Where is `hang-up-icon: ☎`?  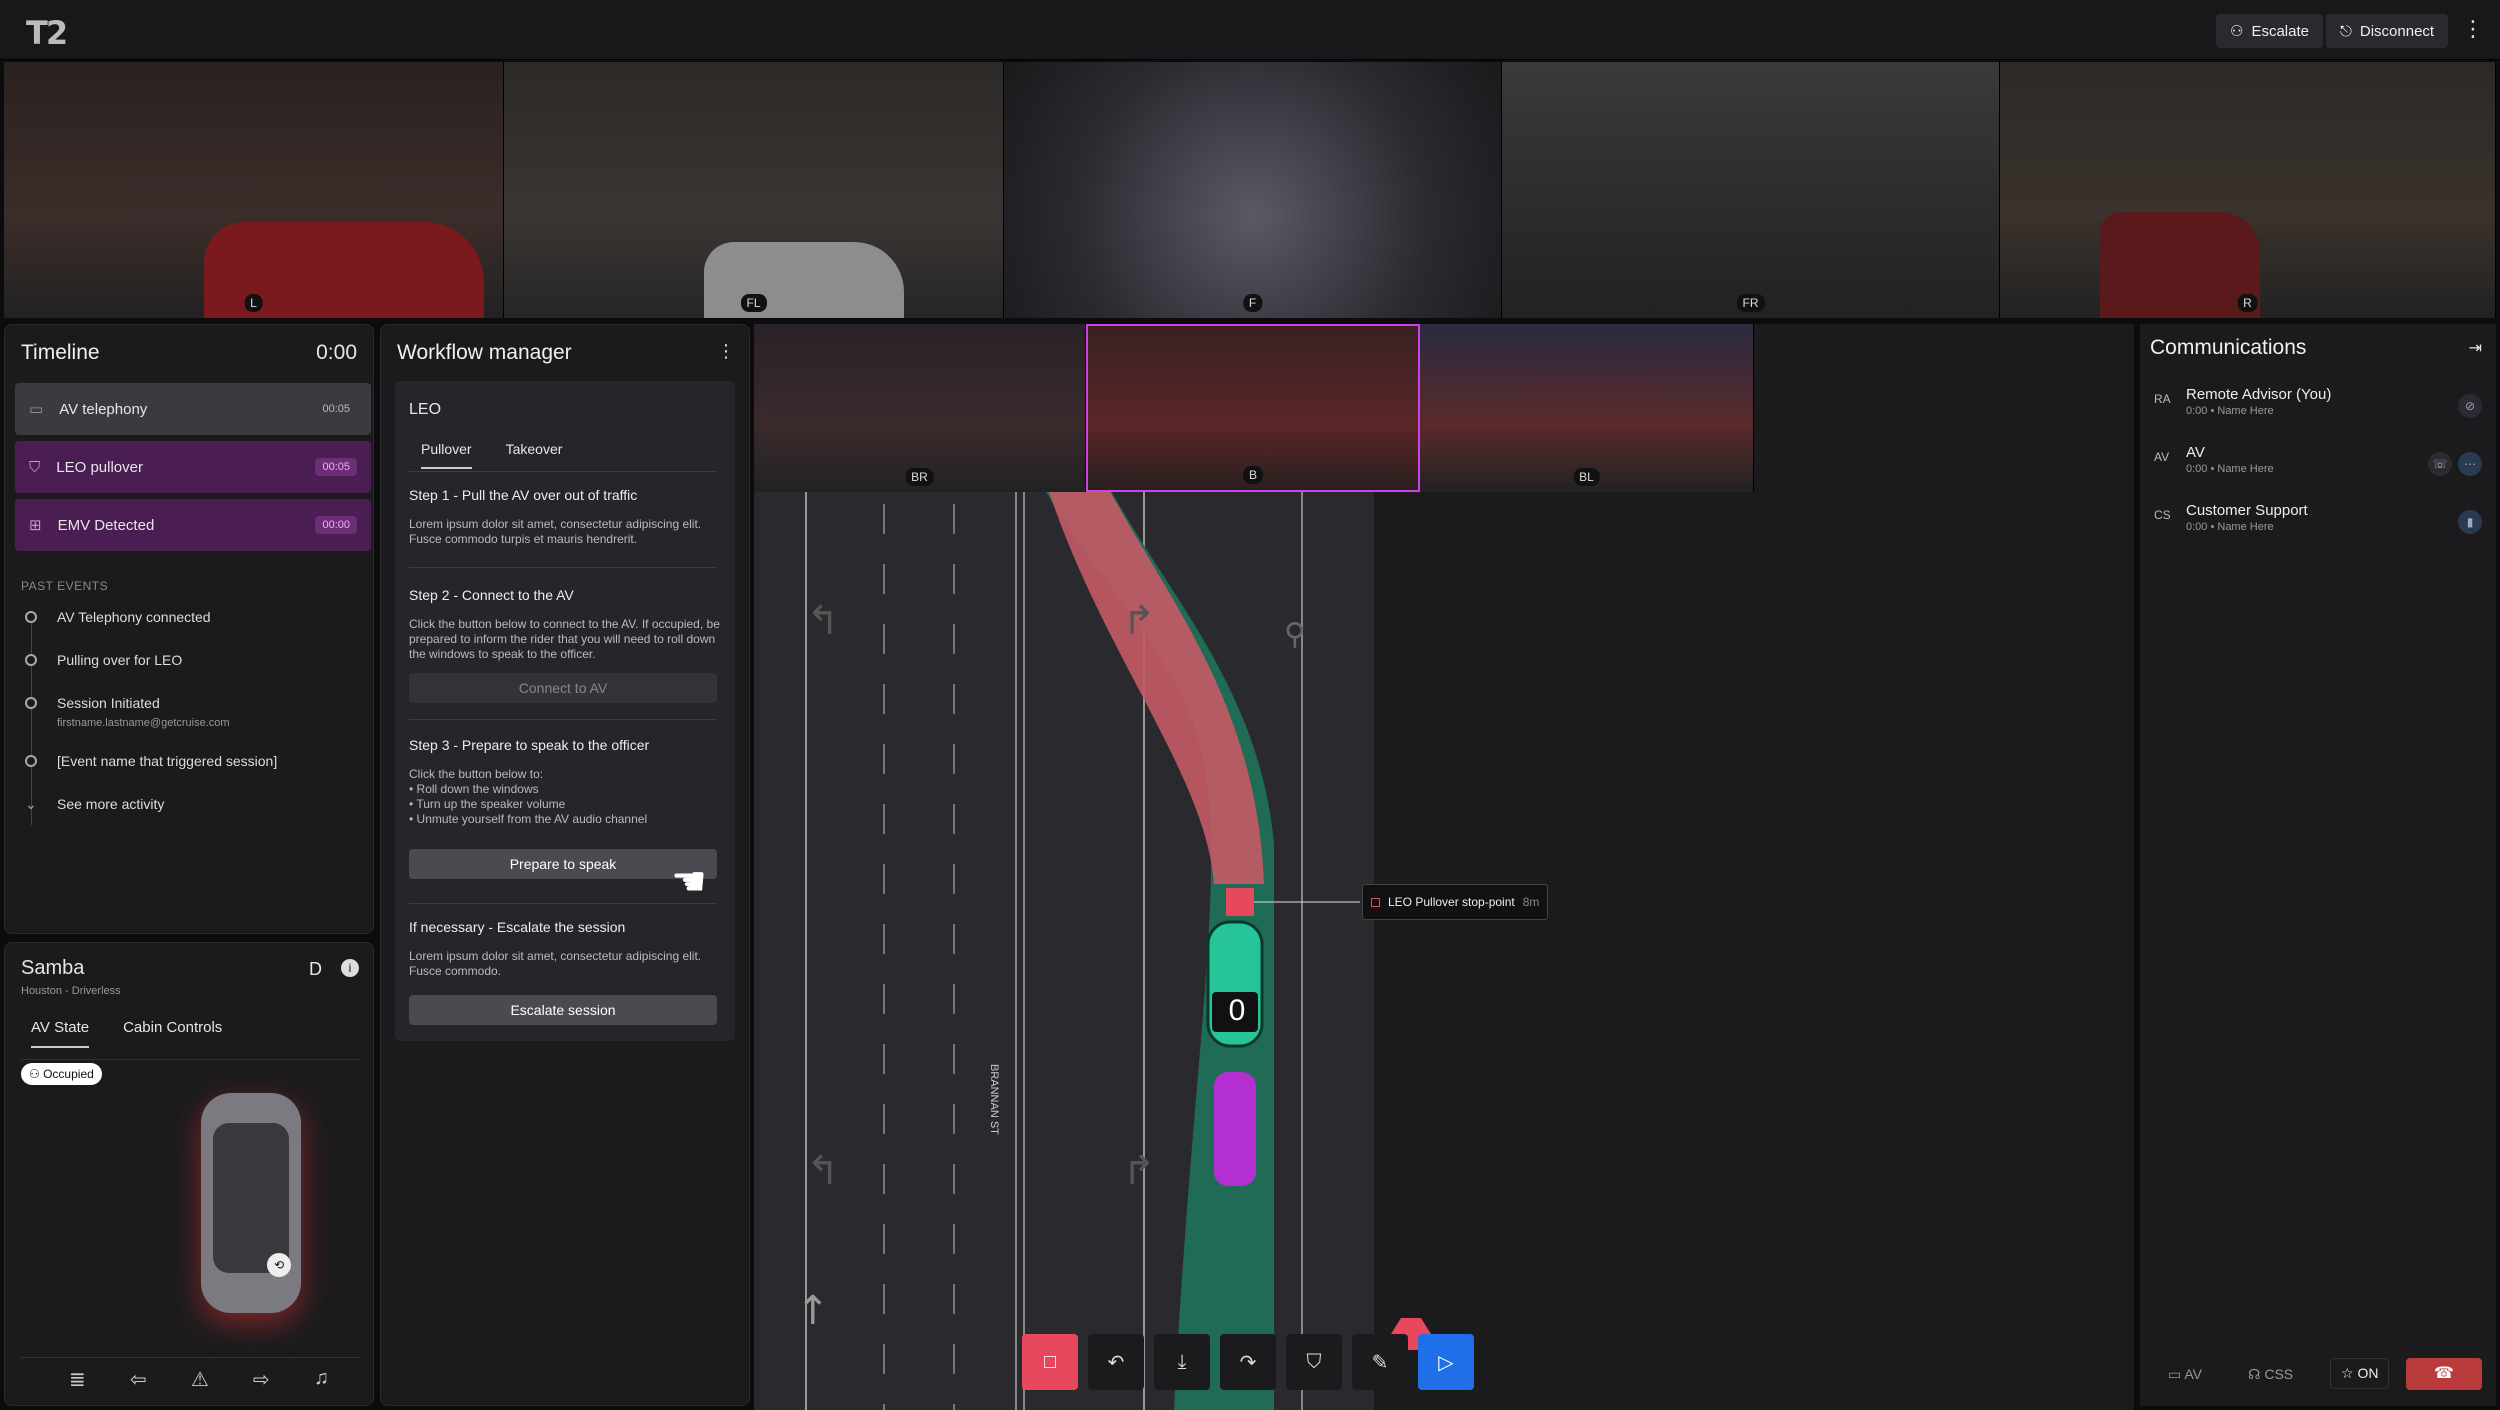
hang-up-icon: ☎ is located at coordinates (2444, 1374).